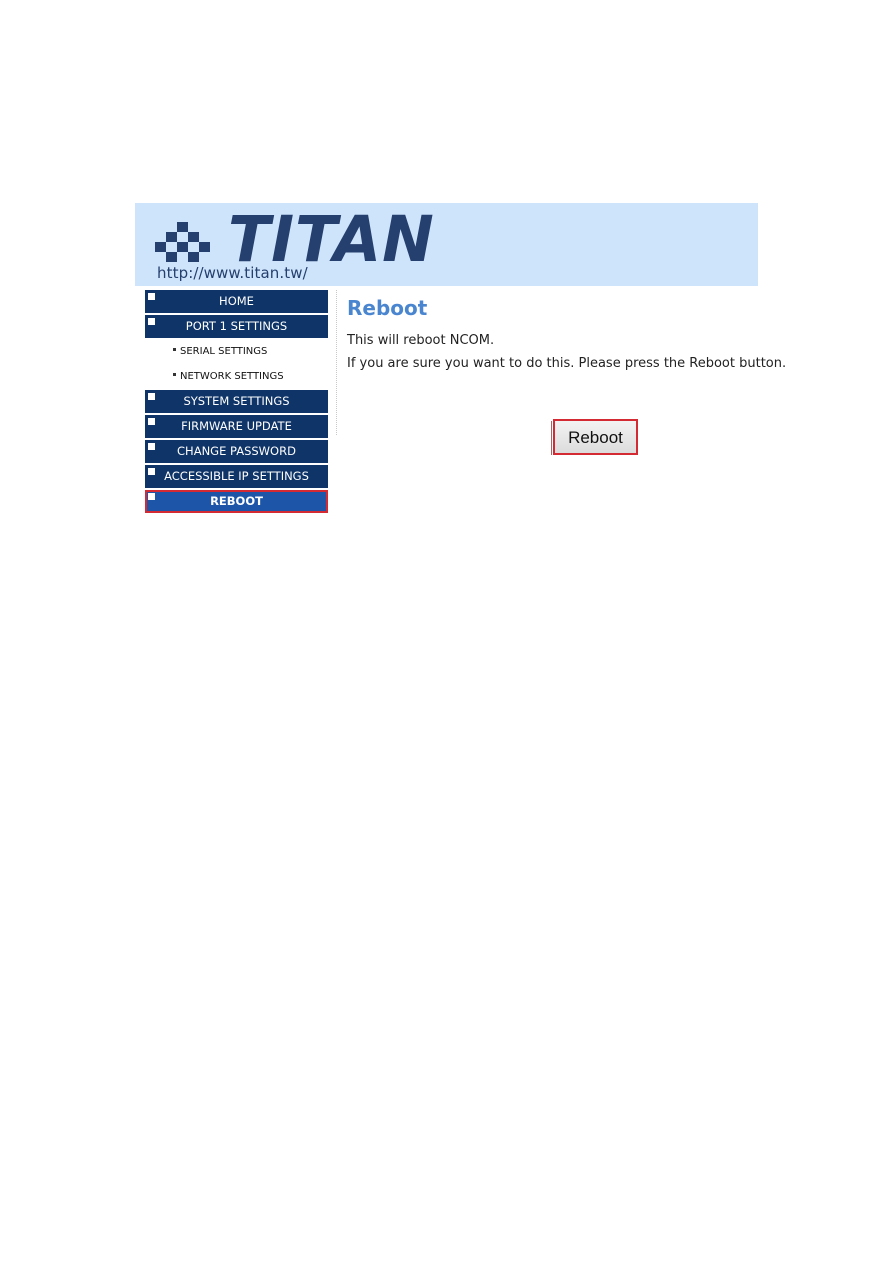 This screenshot has width=893, height=1263. I want to click on sidebar-item-label: FIRMWARE UPDATE, so click(236, 426).